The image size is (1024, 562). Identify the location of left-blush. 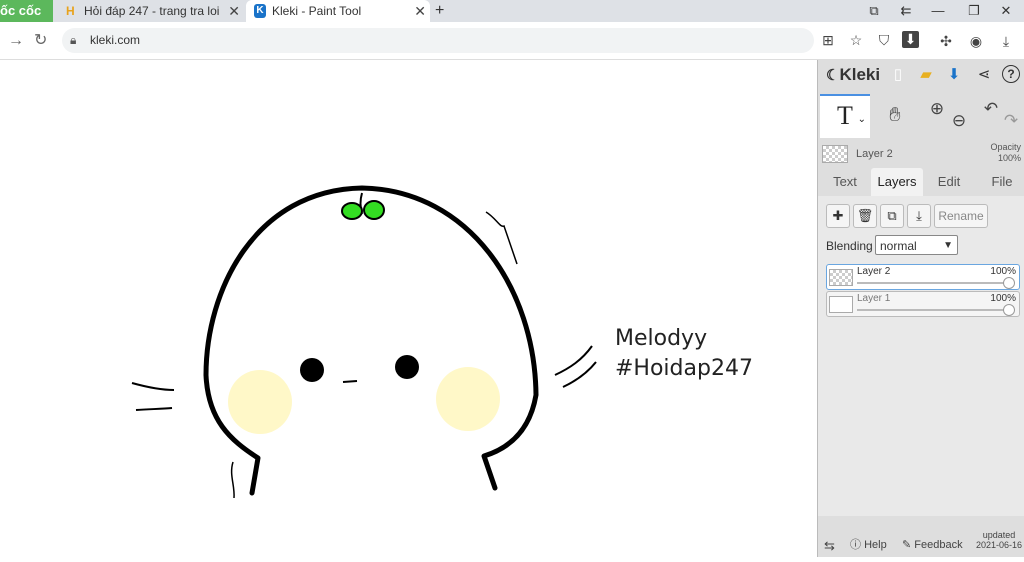
(260, 402).